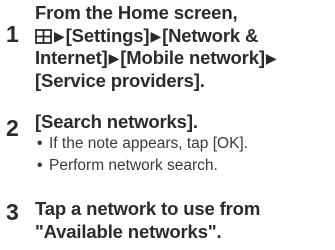 The width and height of the screenshot is (335, 250). I want to click on step-title-line: From the Home screen,, so click(136, 12).